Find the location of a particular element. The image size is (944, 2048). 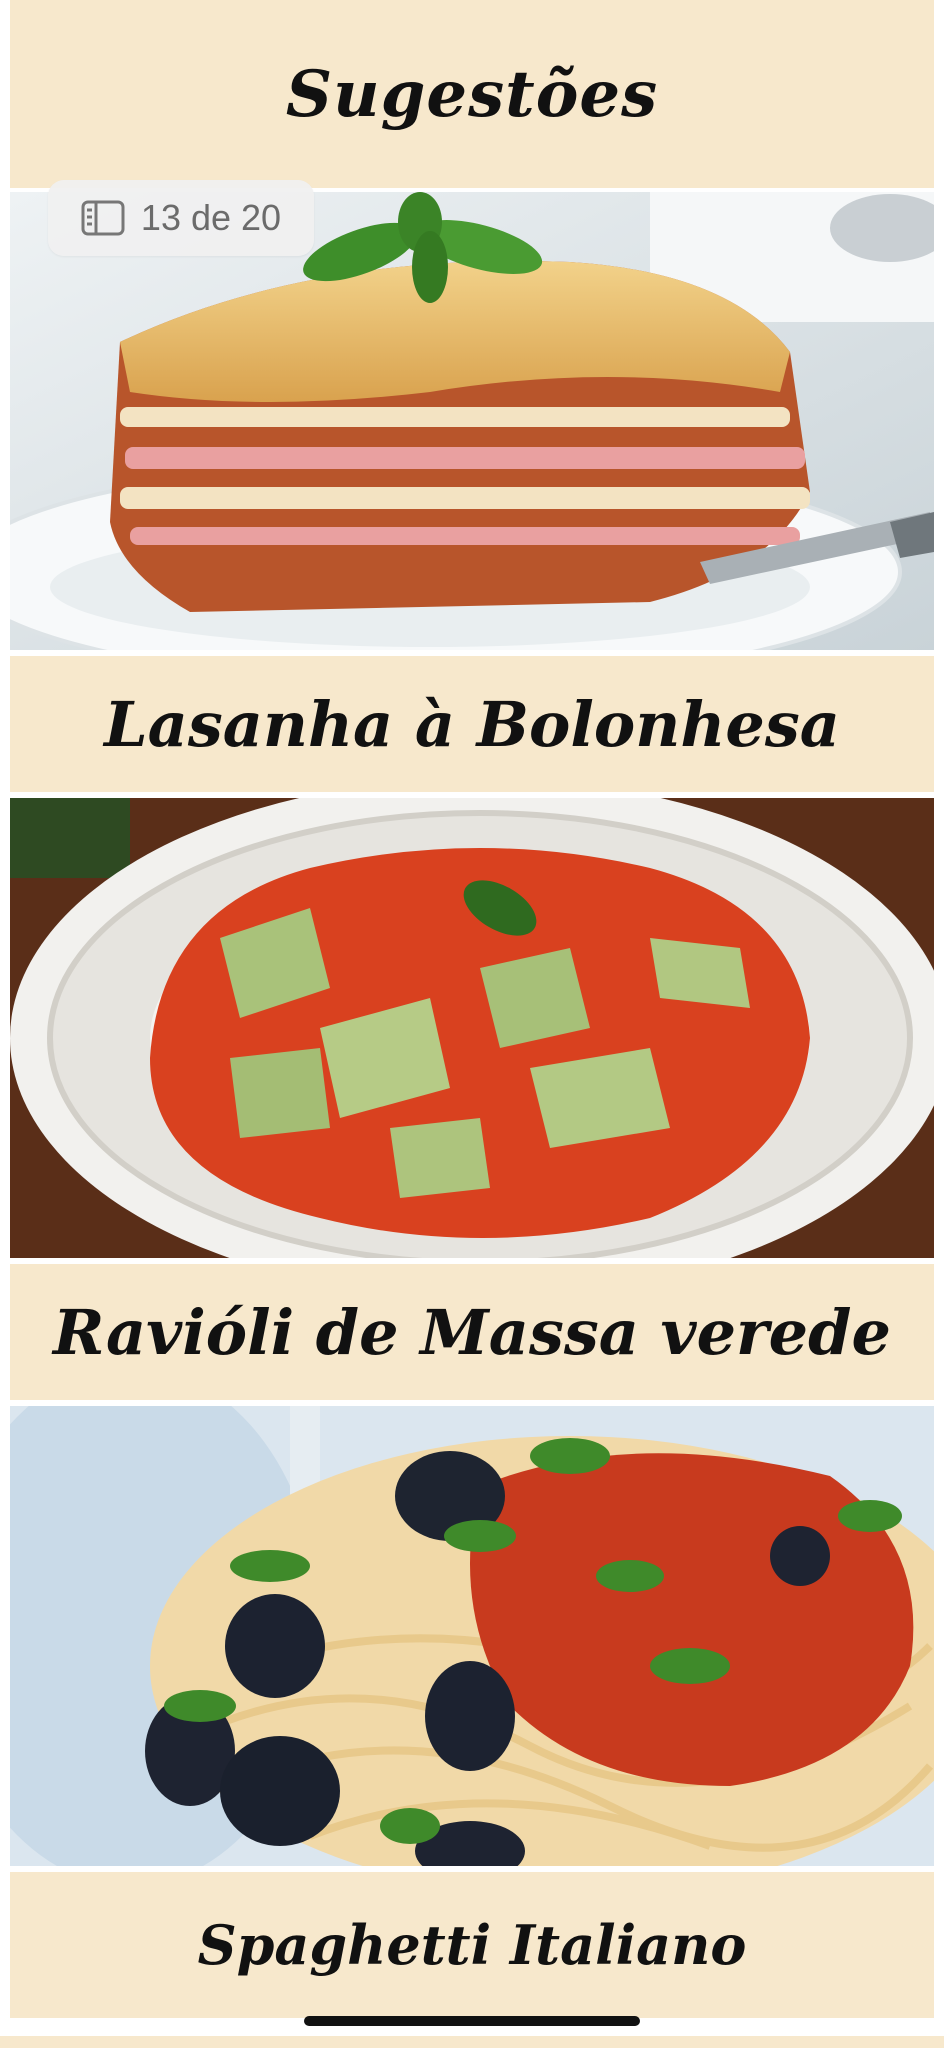

page-title: Sugestões is located at coordinates (472, 94).